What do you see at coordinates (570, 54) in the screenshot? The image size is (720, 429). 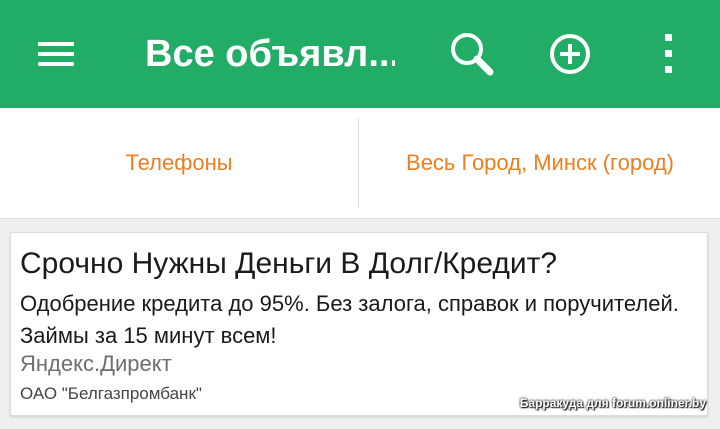 I see `add-circle-icon` at bounding box center [570, 54].